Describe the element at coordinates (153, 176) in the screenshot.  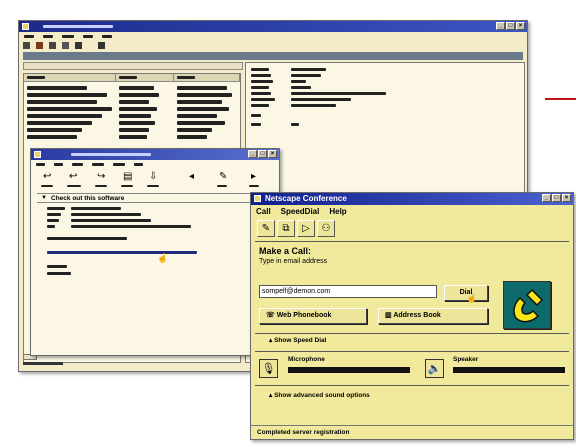
I see `next-icon: ⇩` at that location.